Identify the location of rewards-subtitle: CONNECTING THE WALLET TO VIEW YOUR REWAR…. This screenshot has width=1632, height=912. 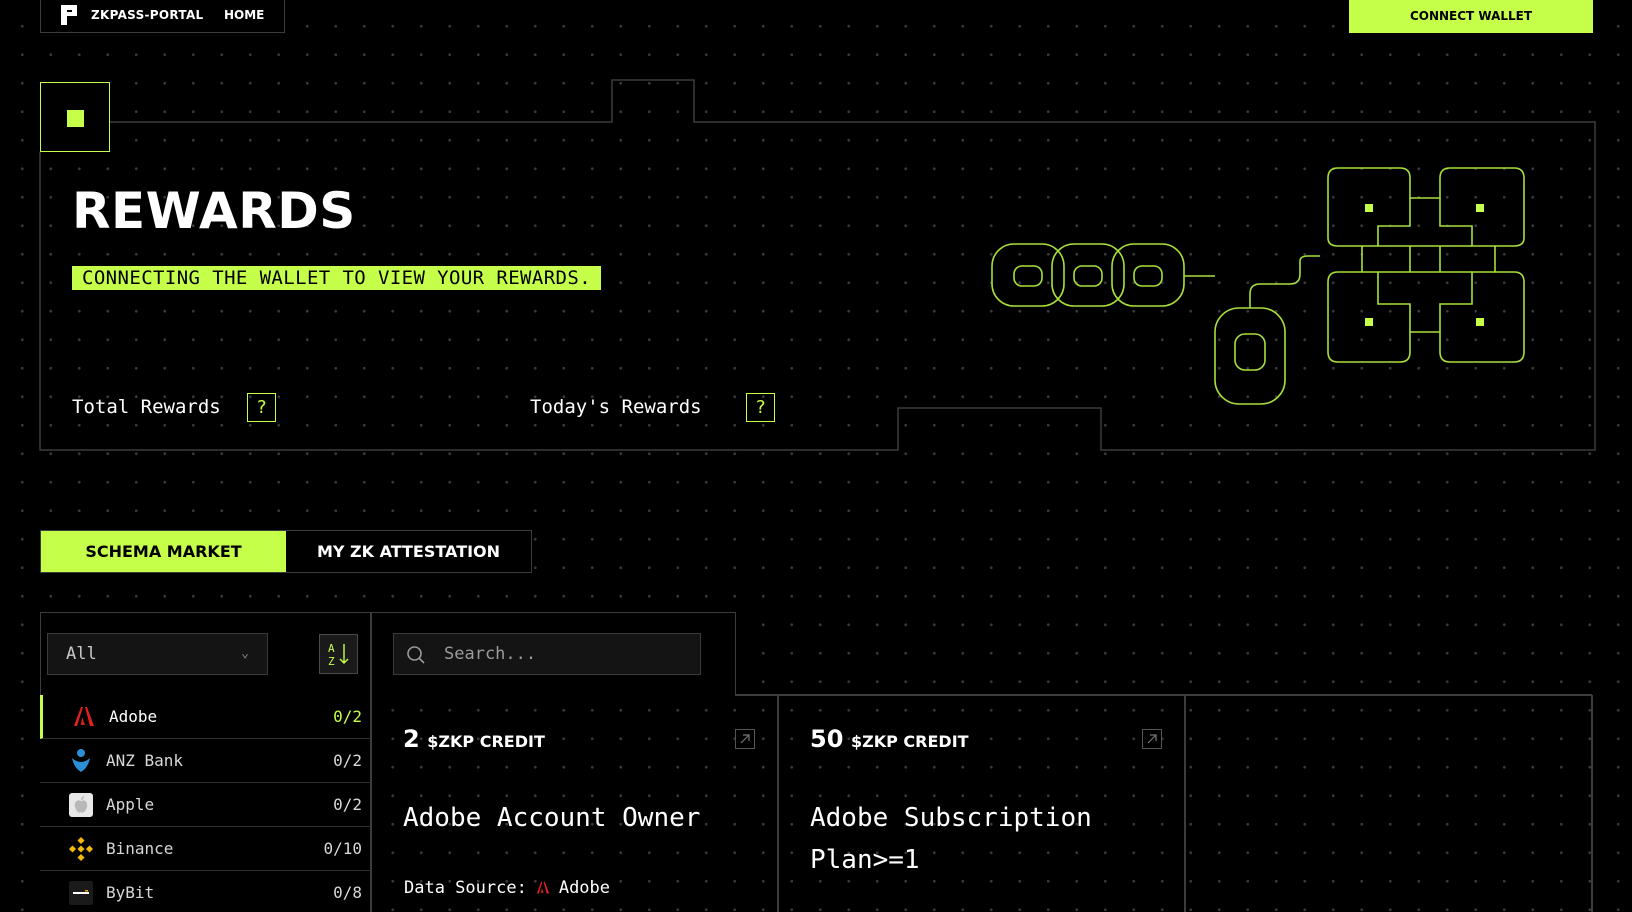
(337, 278).